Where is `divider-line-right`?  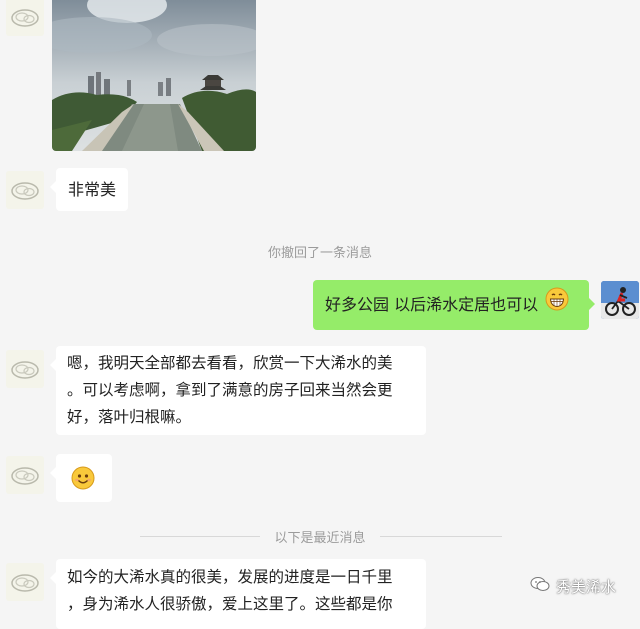 divider-line-right is located at coordinates (441, 536).